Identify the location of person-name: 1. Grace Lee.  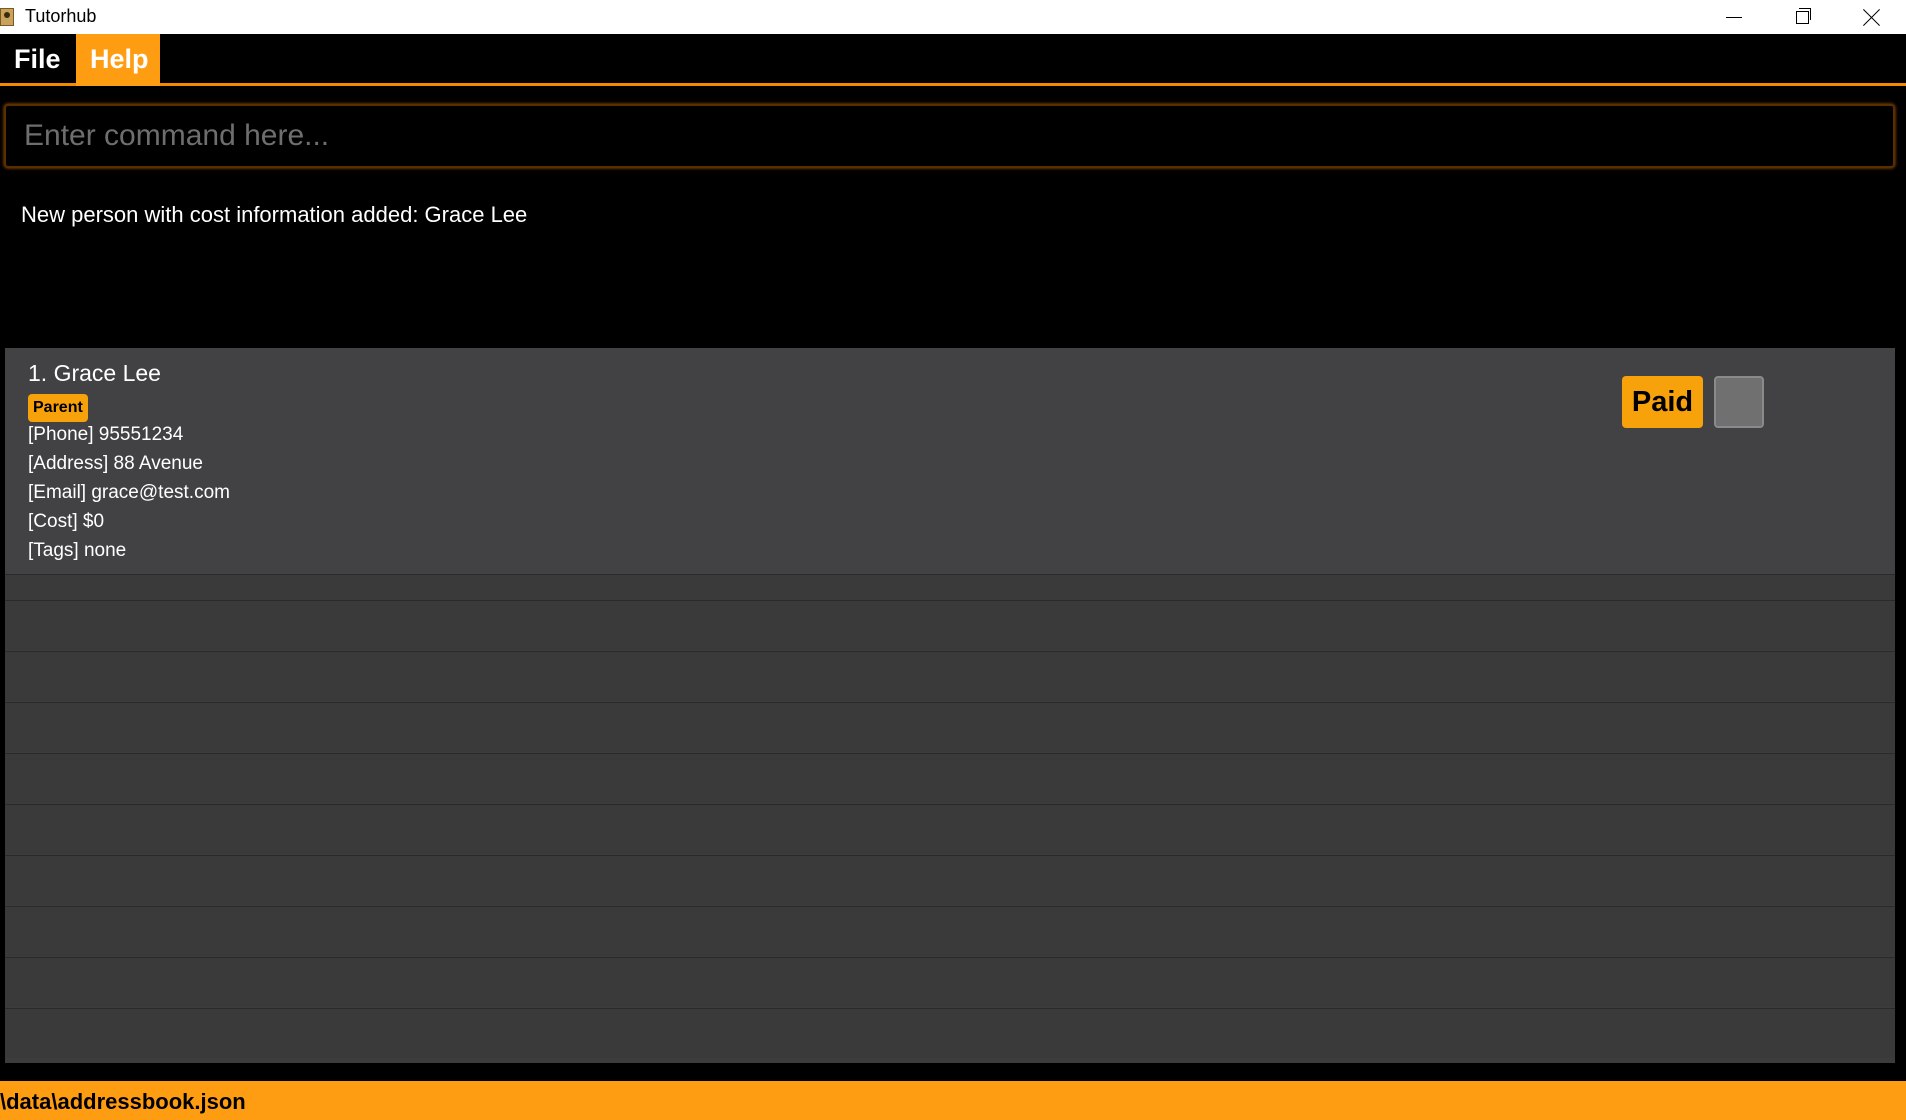
(94, 373).